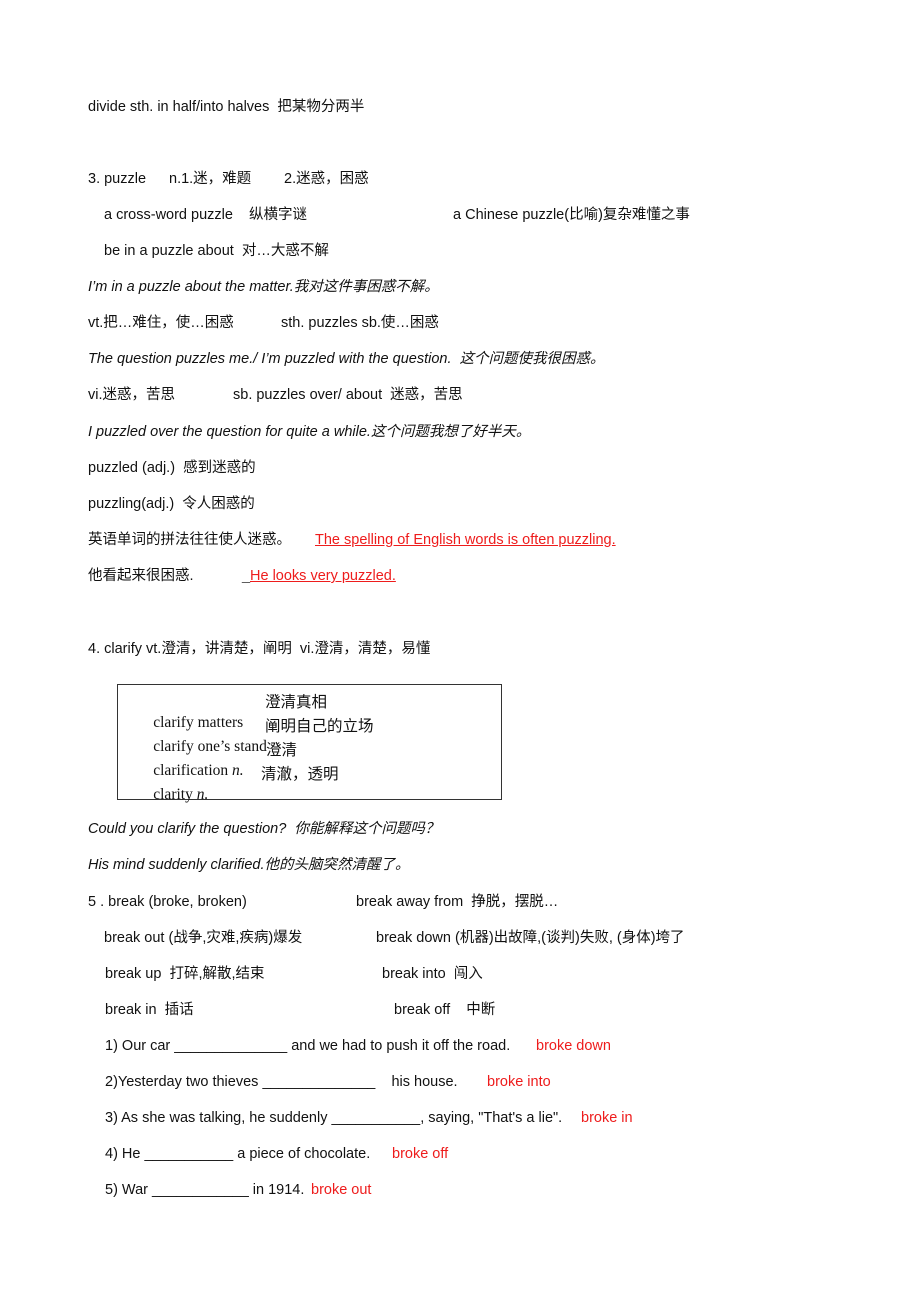  What do you see at coordinates (167, 902) in the screenshot?
I see `break-heading: 5 . break (broke, broken)` at bounding box center [167, 902].